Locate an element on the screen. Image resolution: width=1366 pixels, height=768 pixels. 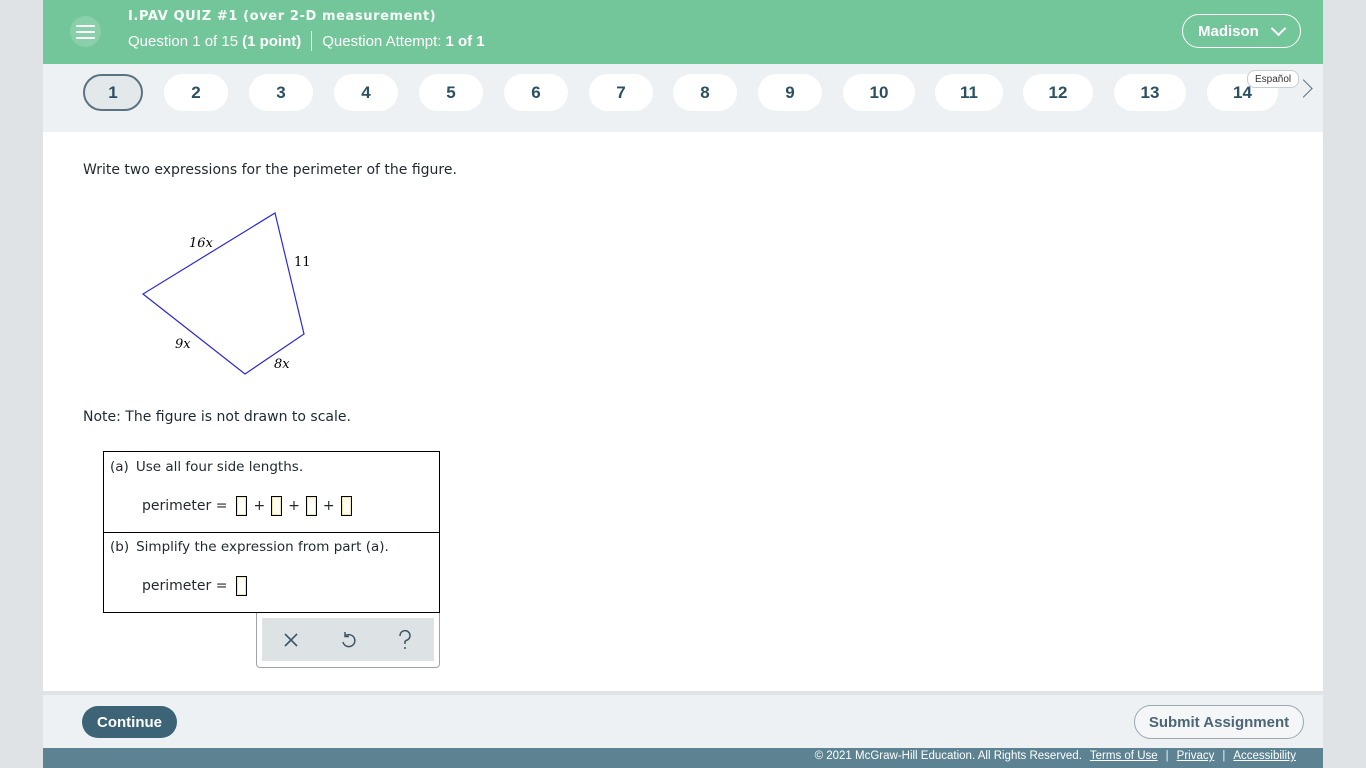
side-label-16x: 16x is located at coordinates (201, 243).